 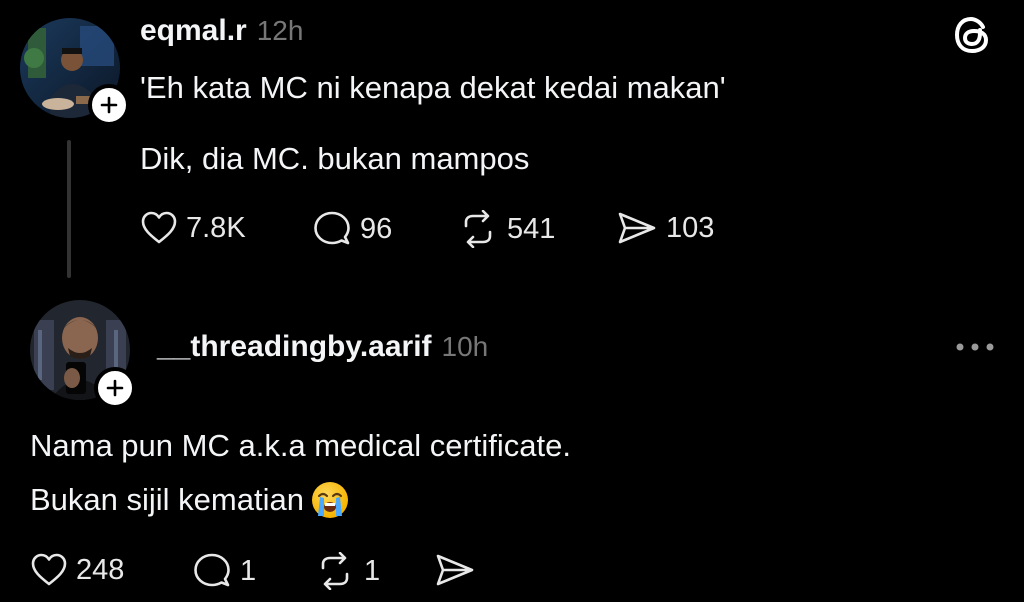 I want to click on repost-button: 1, so click(x=347, y=571).